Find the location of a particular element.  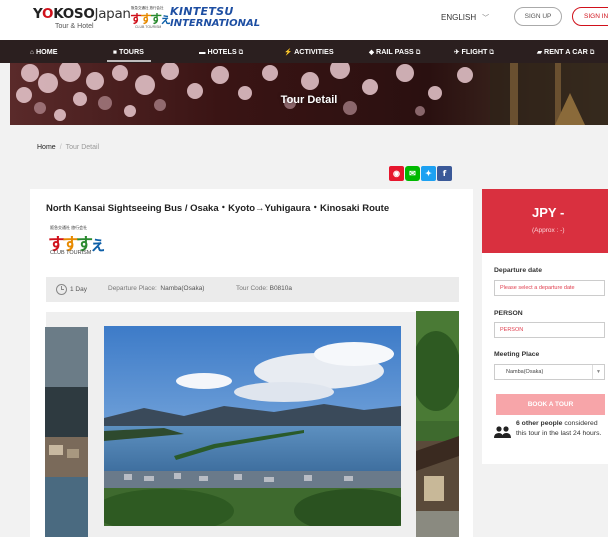

nav-activities: ⚡ ACTIVITIES is located at coordinates (309, 51).